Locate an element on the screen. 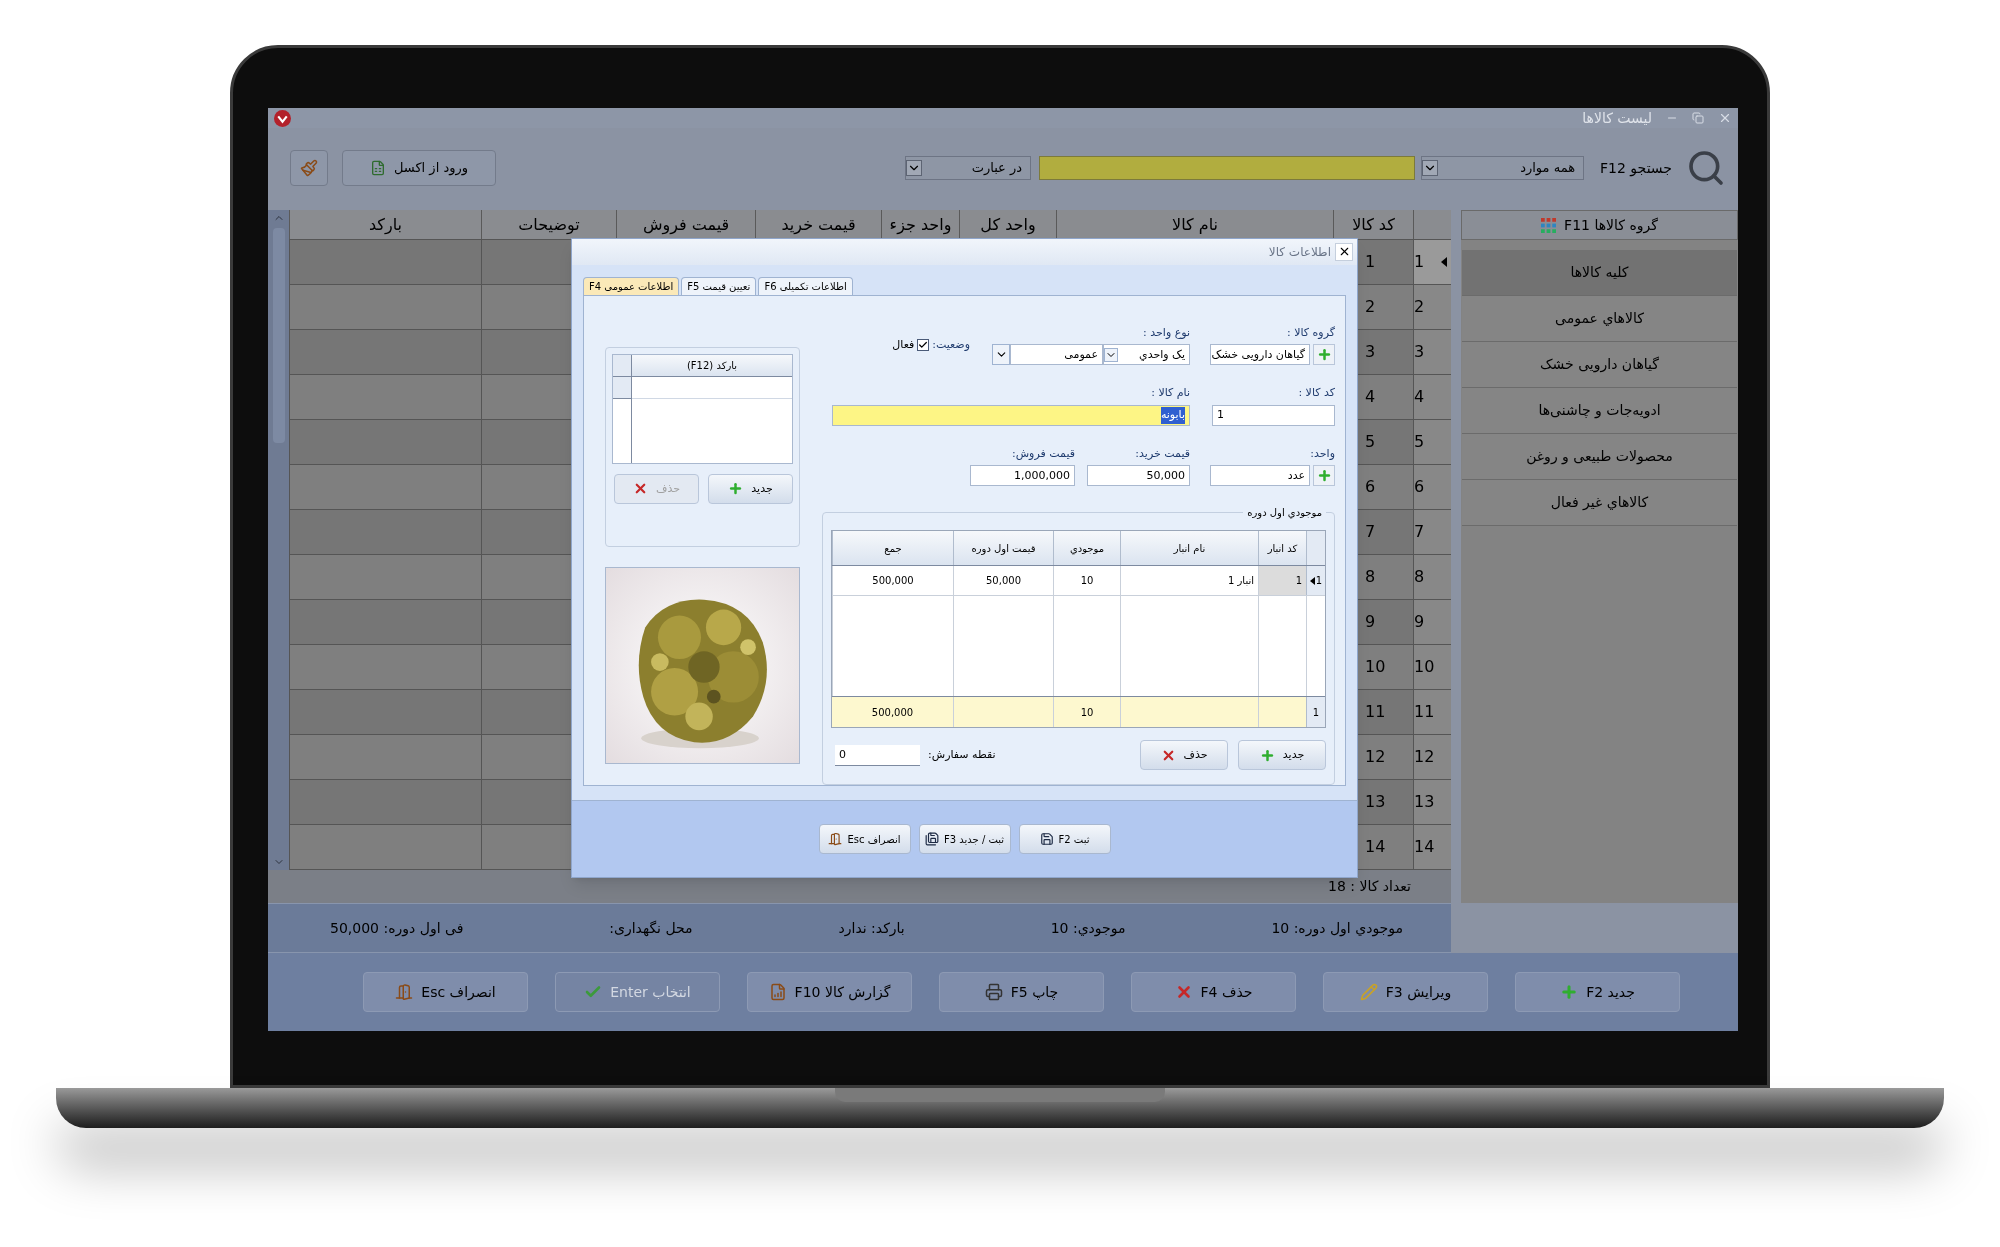 The image size is (2000, 1247). match-dropdown: در عبارت is located at coordinates (968, 168).